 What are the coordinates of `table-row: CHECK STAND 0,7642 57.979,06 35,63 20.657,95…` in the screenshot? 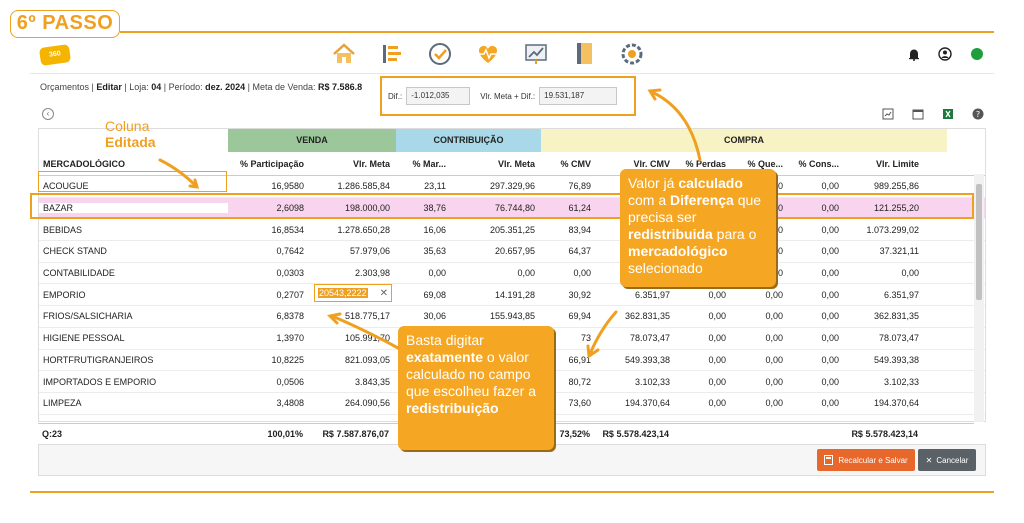 It's located at (512, 252).